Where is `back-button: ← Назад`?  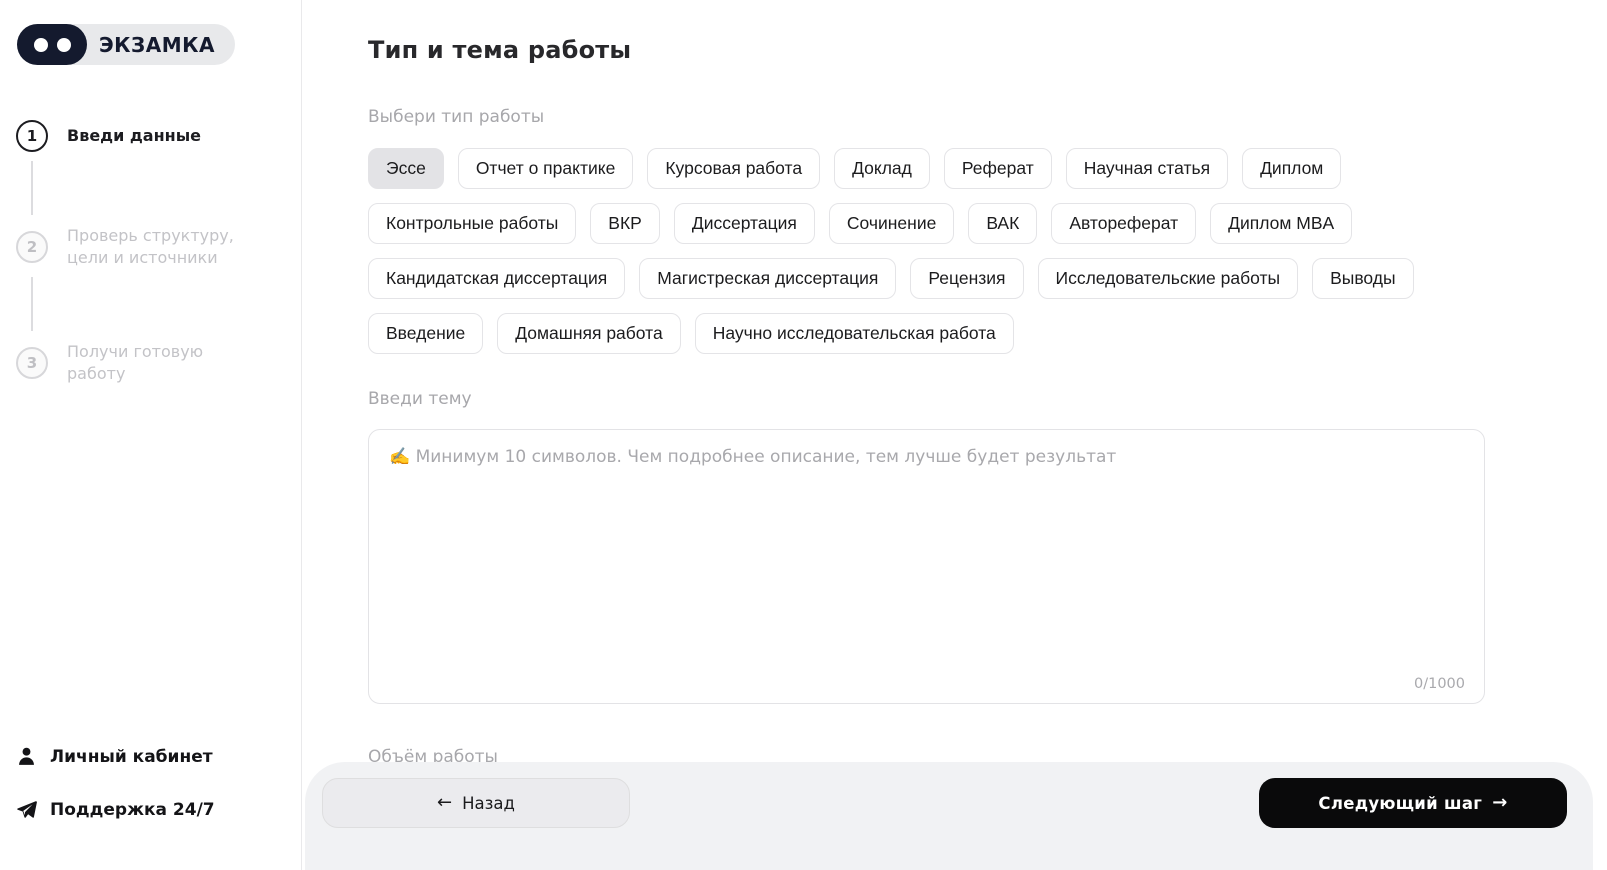
back-button: ← Назад is located at coordinates (476, 803).